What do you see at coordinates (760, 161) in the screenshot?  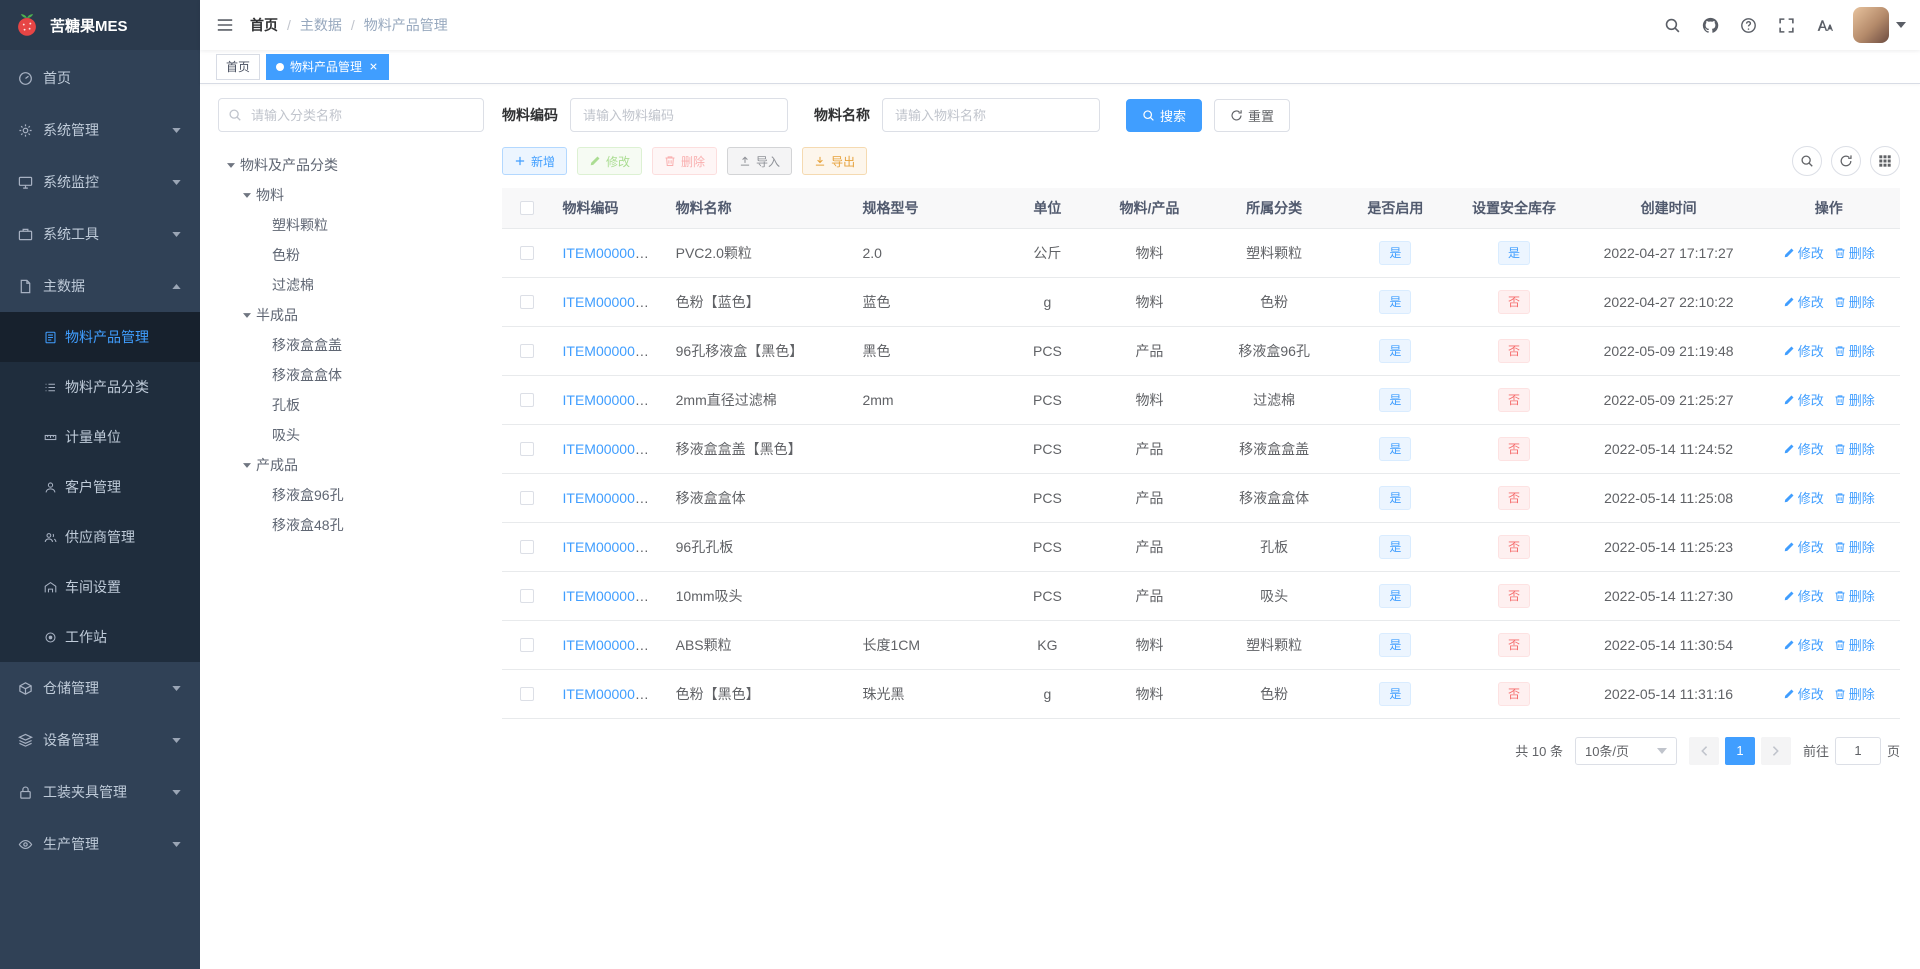 I see `import-button: 导入` at bounding box center [760, 161].